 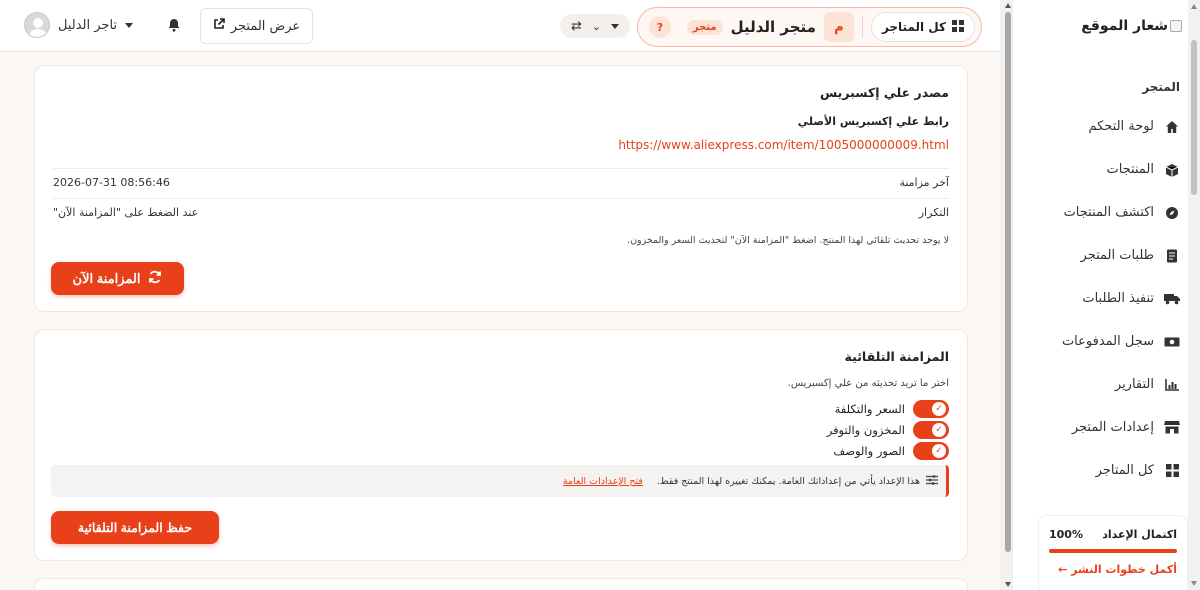 I want to click on auto-sync-description: اختر ما تريد تحديثه من علي إكسبريس., so click(x=868, y=383).